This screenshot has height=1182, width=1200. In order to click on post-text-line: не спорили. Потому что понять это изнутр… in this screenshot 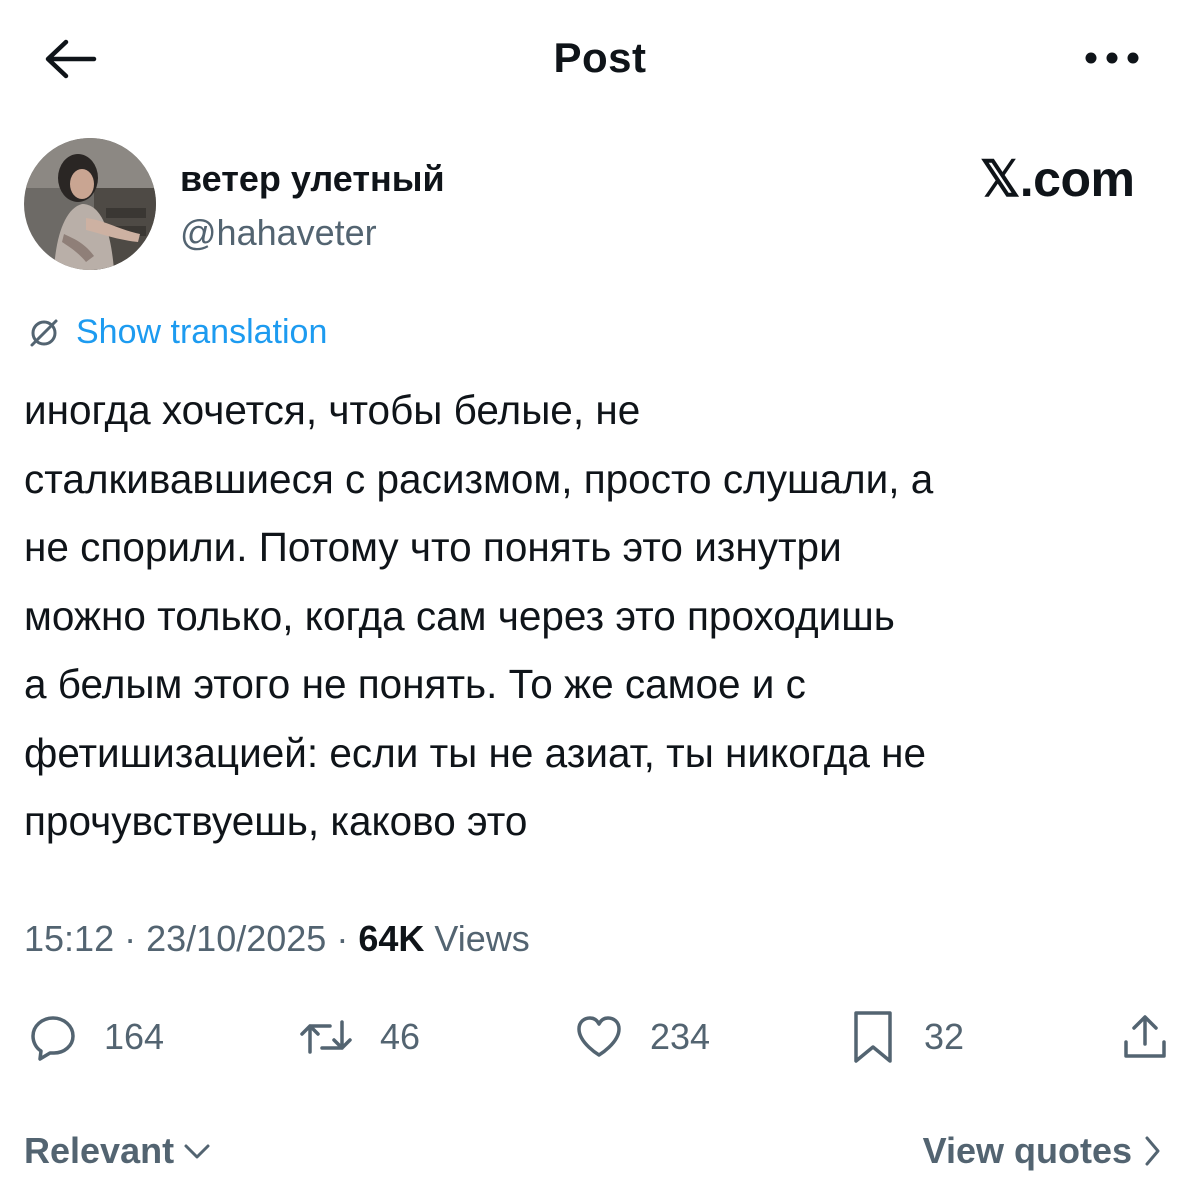, I will do `click(433, 547)`.